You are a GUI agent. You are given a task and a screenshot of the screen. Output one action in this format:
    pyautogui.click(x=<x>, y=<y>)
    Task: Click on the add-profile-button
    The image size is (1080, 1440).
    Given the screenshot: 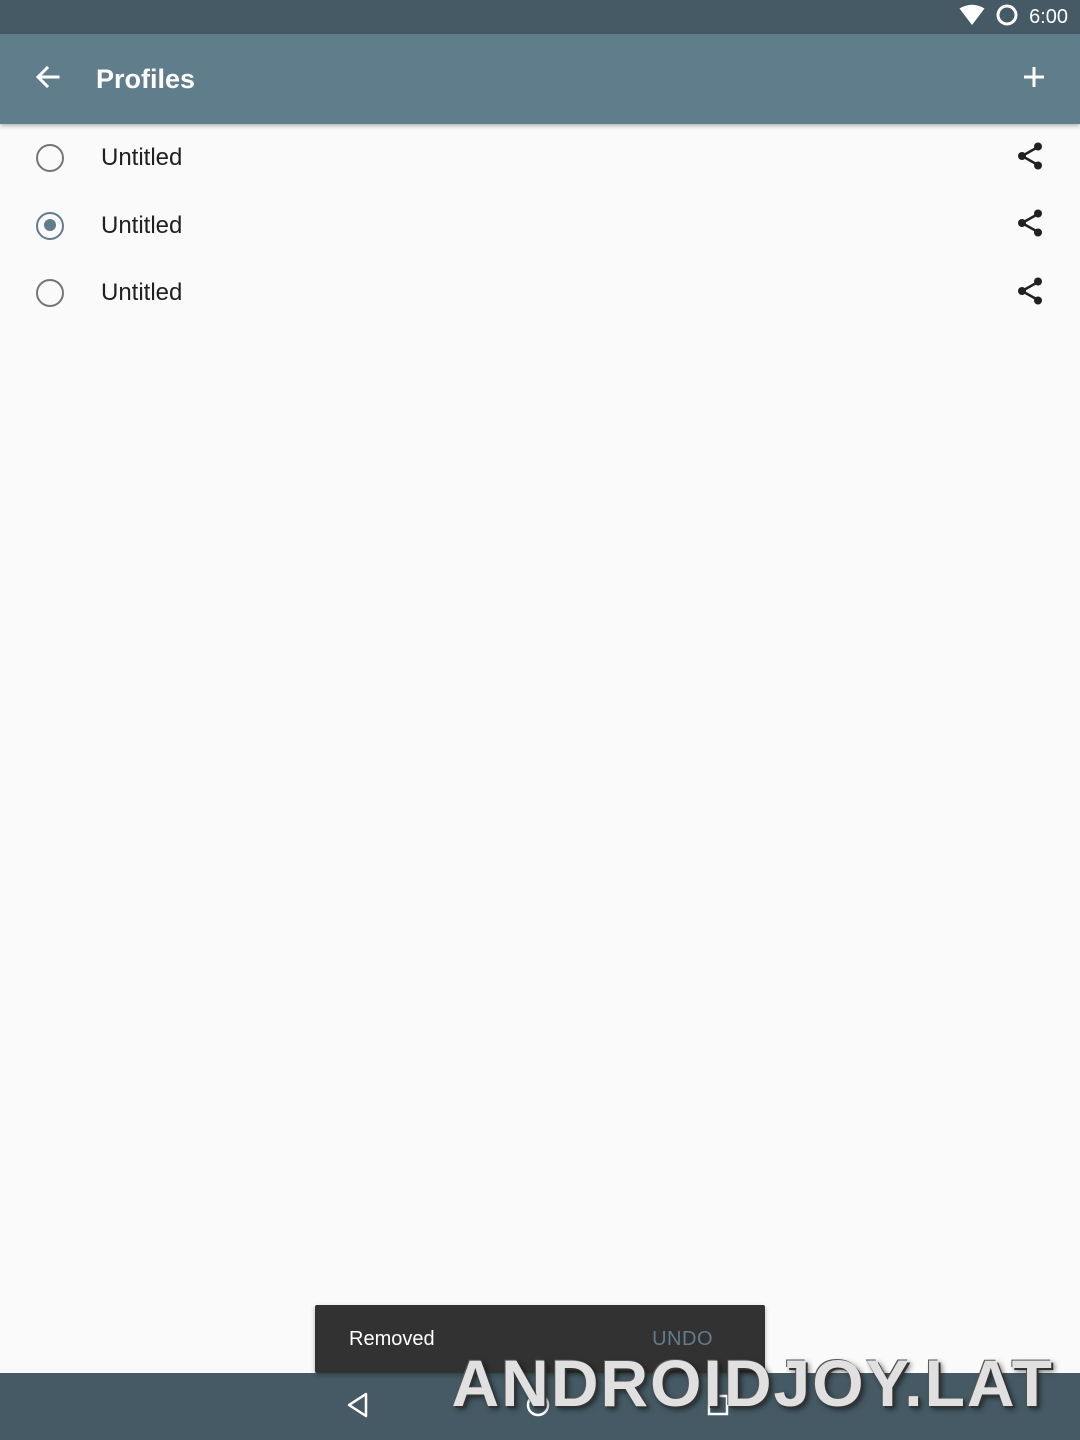 What is the action you would take?
    pyautogui.click(x=1034, y=79)
    